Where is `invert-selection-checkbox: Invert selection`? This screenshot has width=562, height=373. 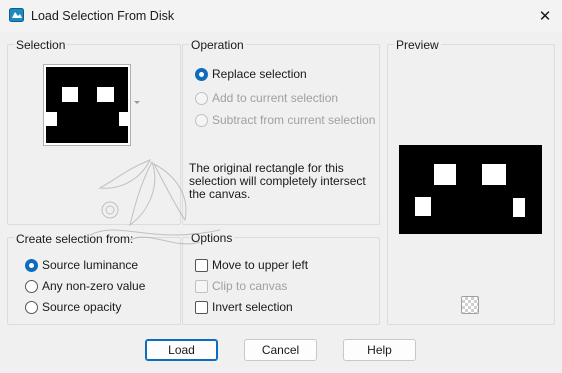 invert-selection-checkbox: Invert selection is located at coordinates (244, 307).